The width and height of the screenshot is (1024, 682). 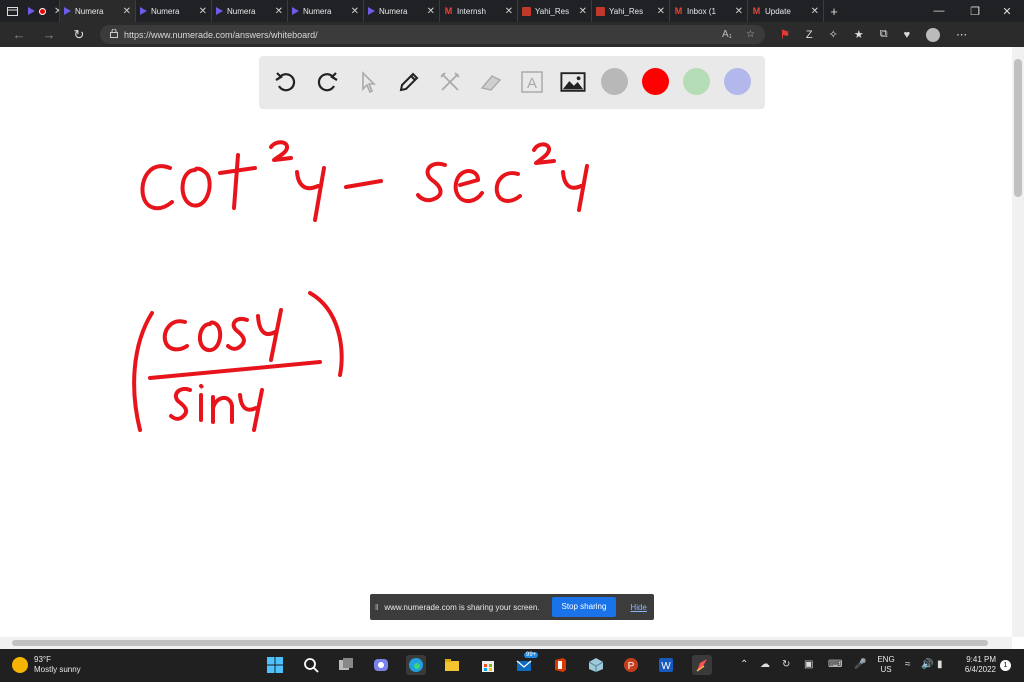 What do you see at coordinates (655, 81) in the screenshot?
I see `color-swatch-red` at bounding box center [655, 81].